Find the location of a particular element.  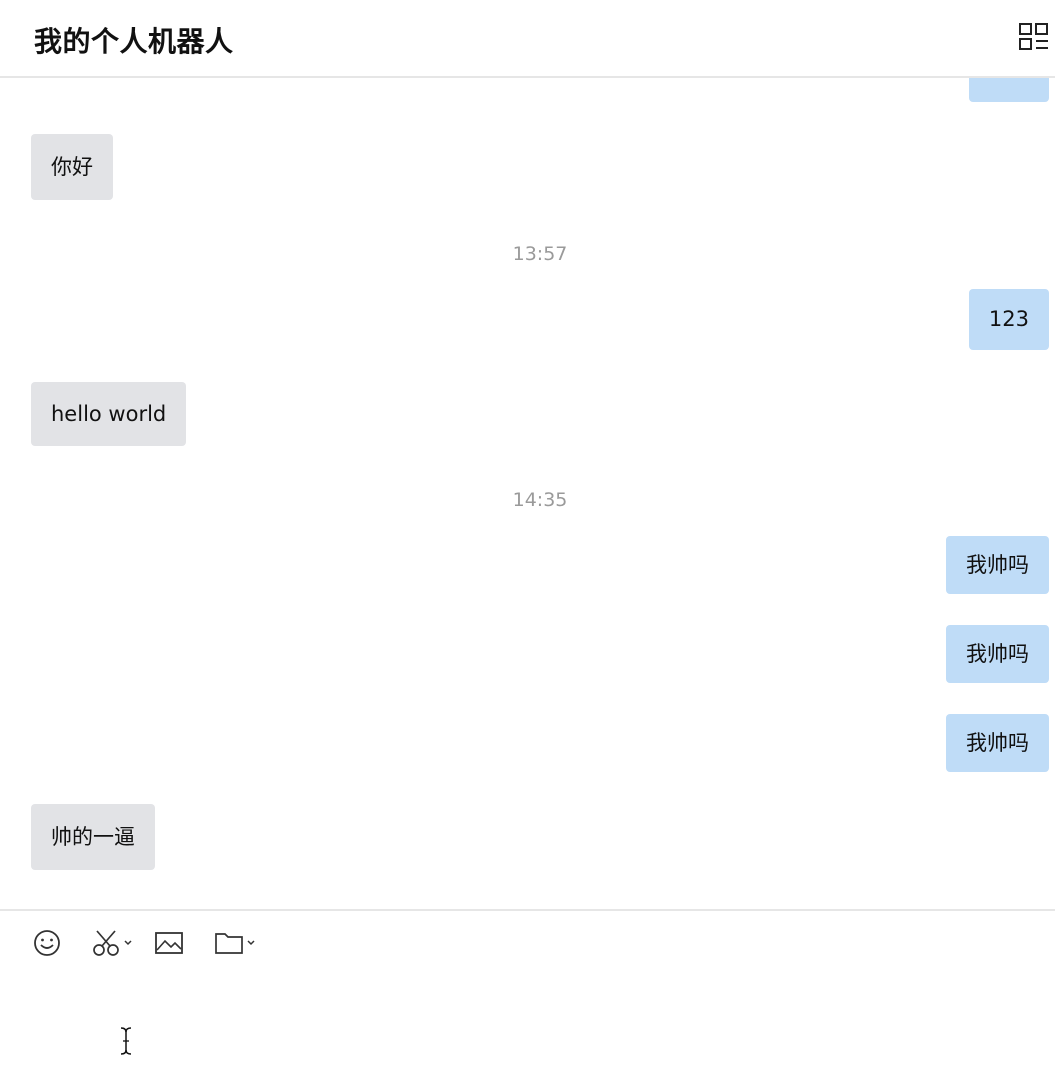

emoji-icon is located at coordinates (47, 943).